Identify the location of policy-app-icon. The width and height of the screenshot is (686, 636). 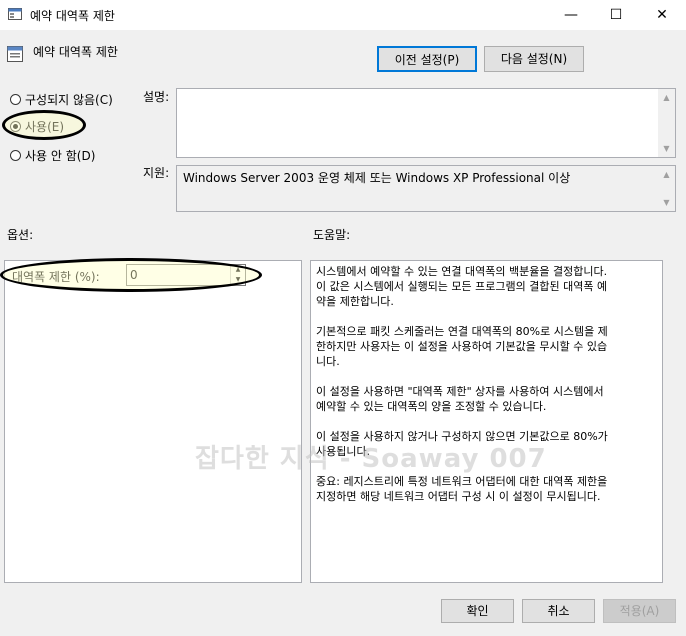
(15, 14).